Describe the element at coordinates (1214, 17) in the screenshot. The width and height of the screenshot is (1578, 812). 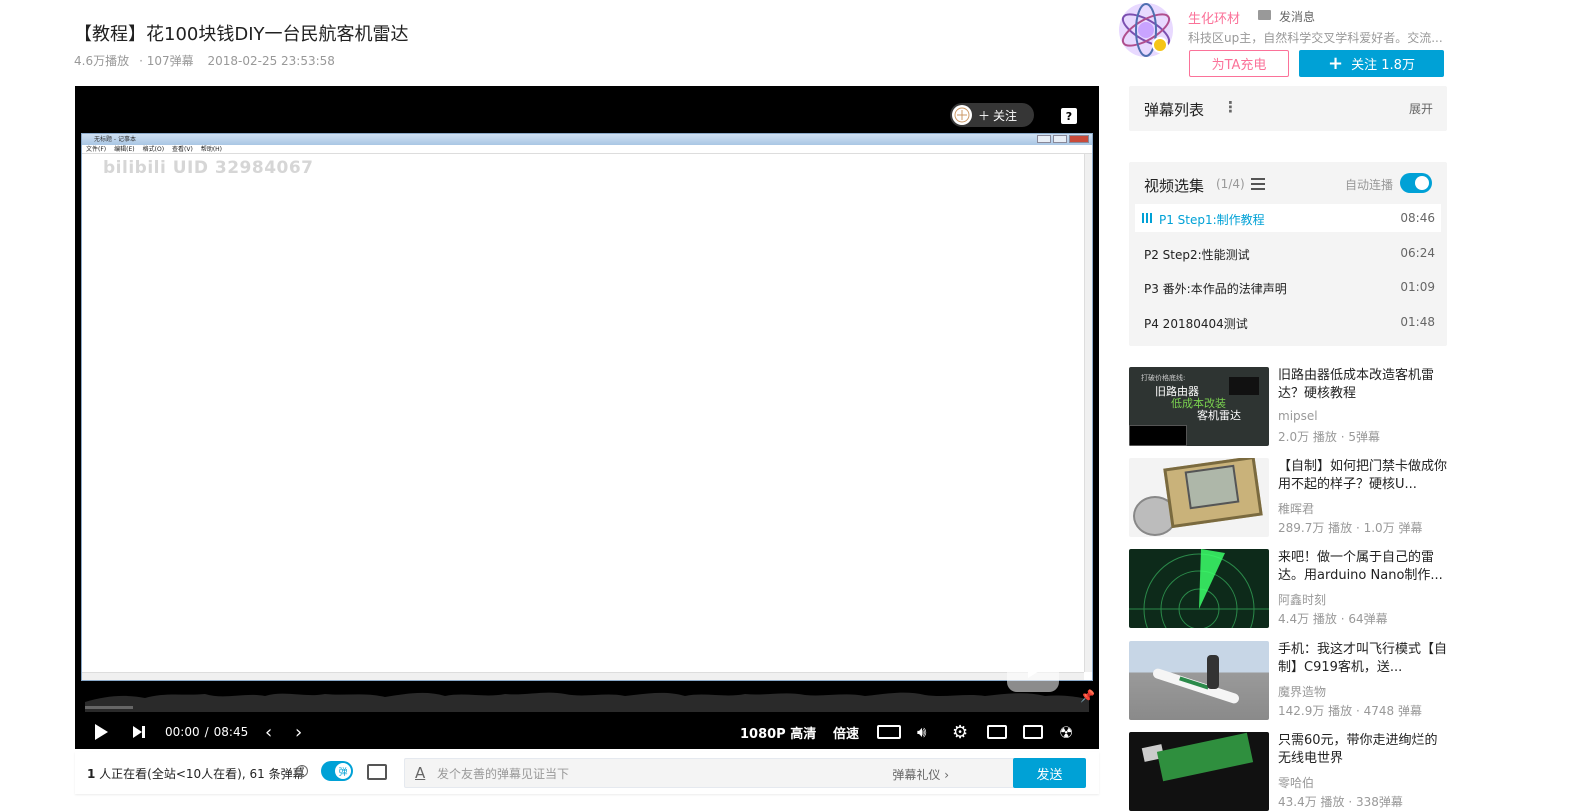
I see `up-name: 生化环材` at that location.